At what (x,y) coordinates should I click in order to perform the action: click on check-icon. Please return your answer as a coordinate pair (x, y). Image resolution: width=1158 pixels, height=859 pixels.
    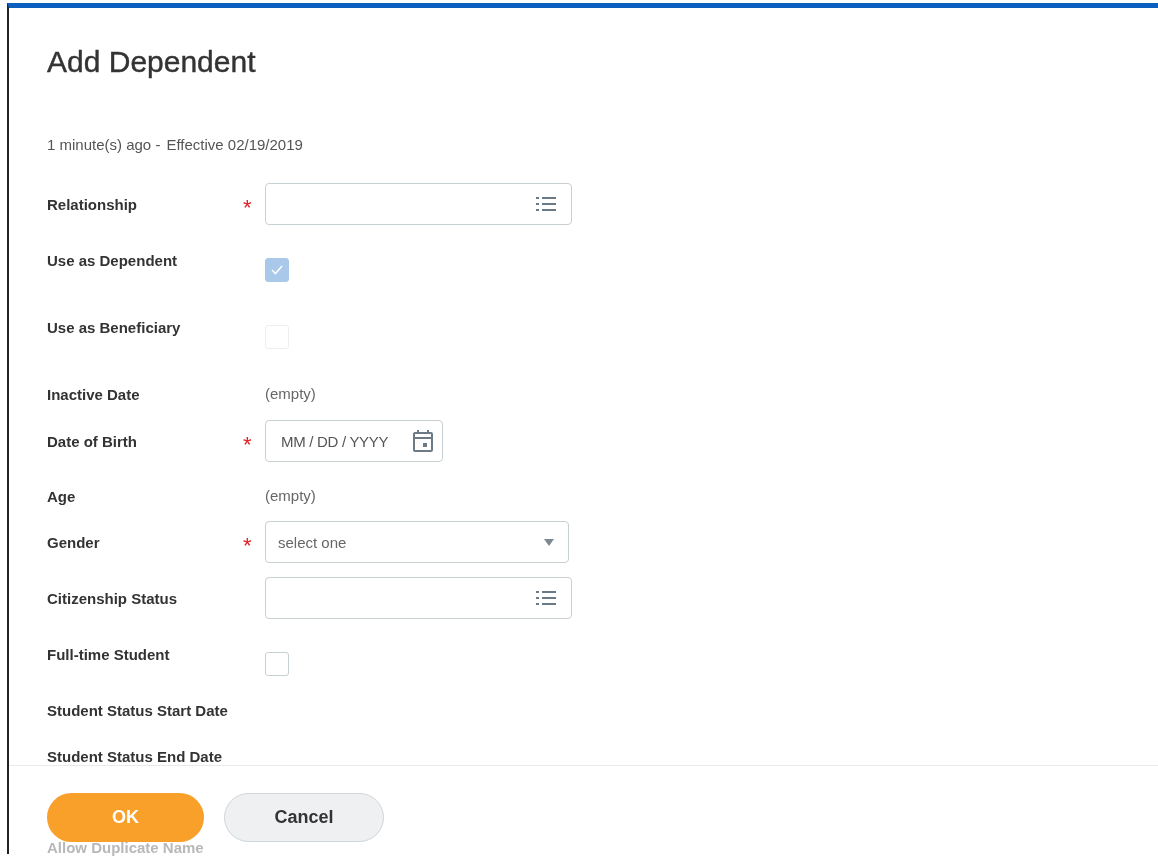
    Looking at the image, I should click on (277, 270).